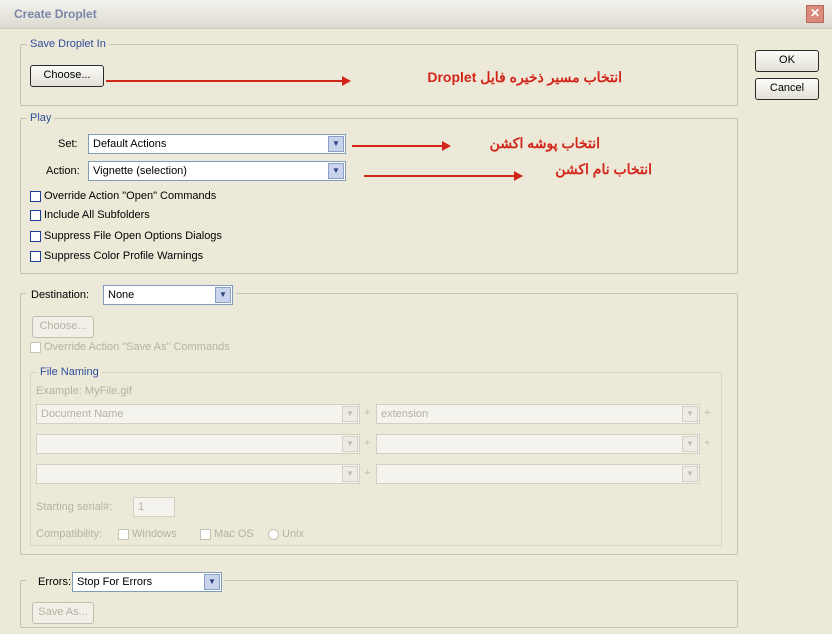 The width and height of the screenshot is (832, 634). I want to click on override-open-checkbox, so click(35, 196).